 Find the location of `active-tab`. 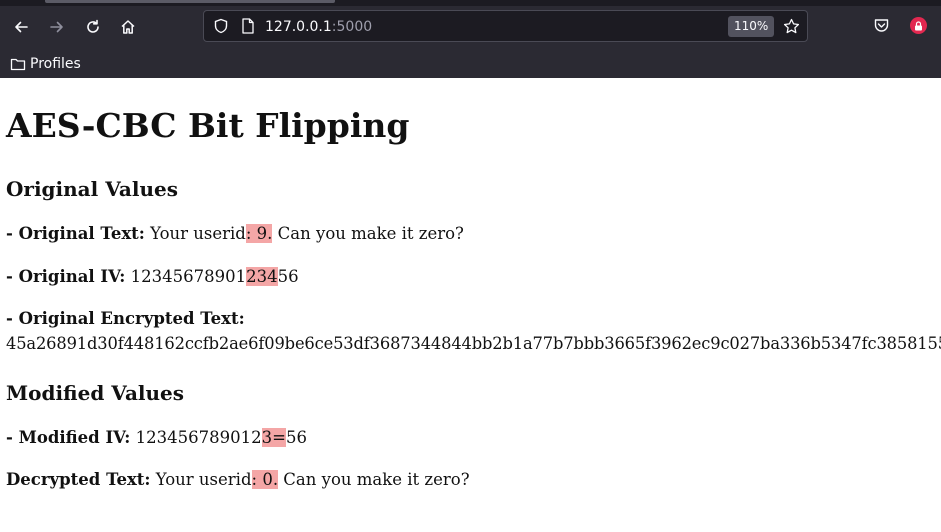

active-tab is located at coordinates (190, 1).